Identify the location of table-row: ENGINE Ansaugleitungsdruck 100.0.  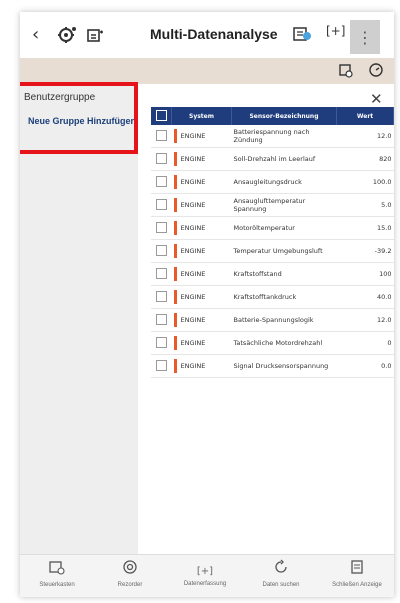
(272, 182).